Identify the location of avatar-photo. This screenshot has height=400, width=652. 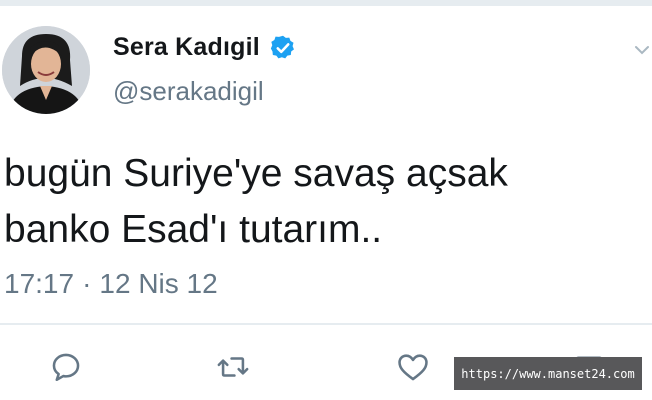
(46, 70).